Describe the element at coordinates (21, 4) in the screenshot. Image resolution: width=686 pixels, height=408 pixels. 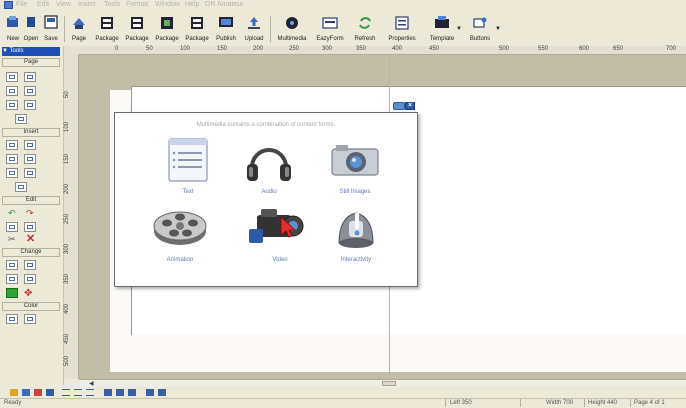
I see `menu-item-file: File` at that location.